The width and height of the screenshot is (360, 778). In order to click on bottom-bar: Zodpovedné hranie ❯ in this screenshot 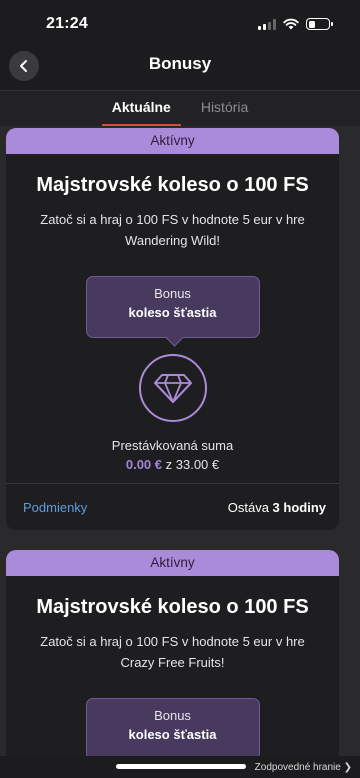, I will do `click(180, 767)`.